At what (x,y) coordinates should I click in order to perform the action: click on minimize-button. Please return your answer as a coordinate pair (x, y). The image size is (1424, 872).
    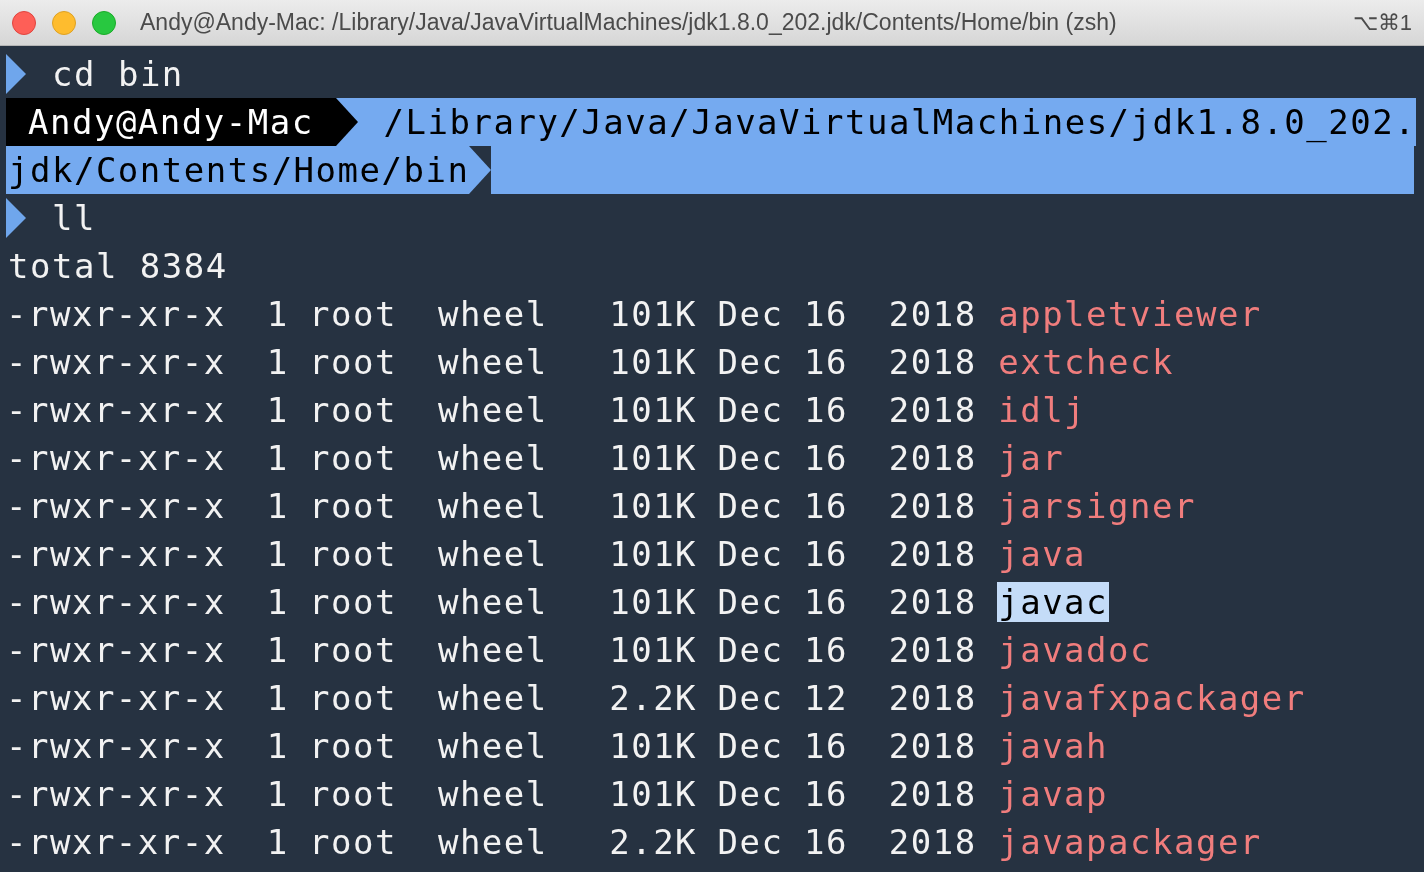
    Looking at the image, I should click on (64, 22).